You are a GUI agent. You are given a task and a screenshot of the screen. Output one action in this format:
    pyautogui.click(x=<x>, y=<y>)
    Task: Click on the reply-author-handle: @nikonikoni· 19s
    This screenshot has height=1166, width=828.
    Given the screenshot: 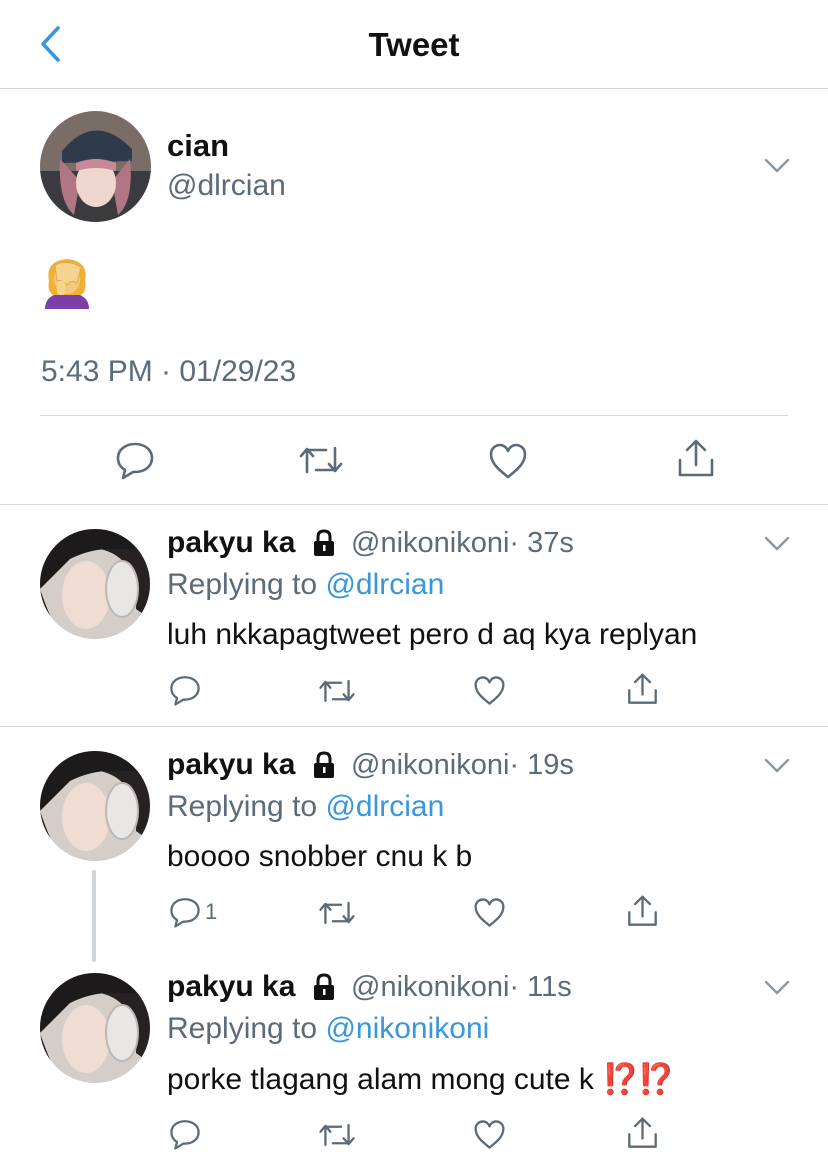 What is the action you would take?
    pyautogui.click(x=462, y=765)
    